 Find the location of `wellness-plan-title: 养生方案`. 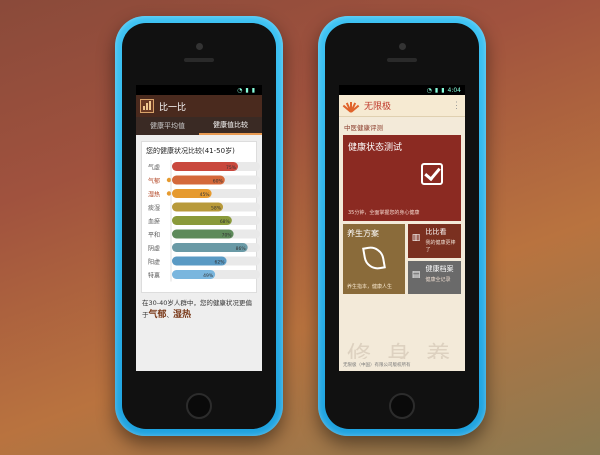

wellness-plan-title: 养生方案 is located at coordinates (363, 233).